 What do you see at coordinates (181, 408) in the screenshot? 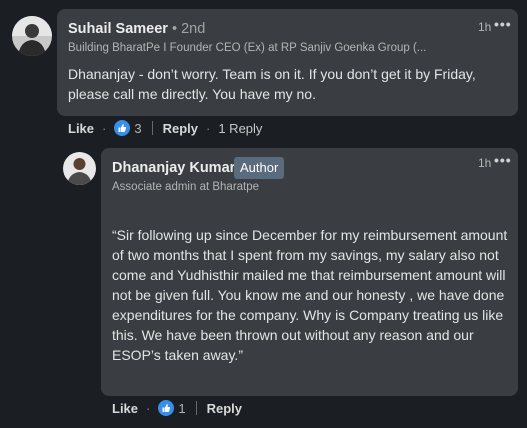
I see `reaction-count: 1` at bounding box center [181, 408].